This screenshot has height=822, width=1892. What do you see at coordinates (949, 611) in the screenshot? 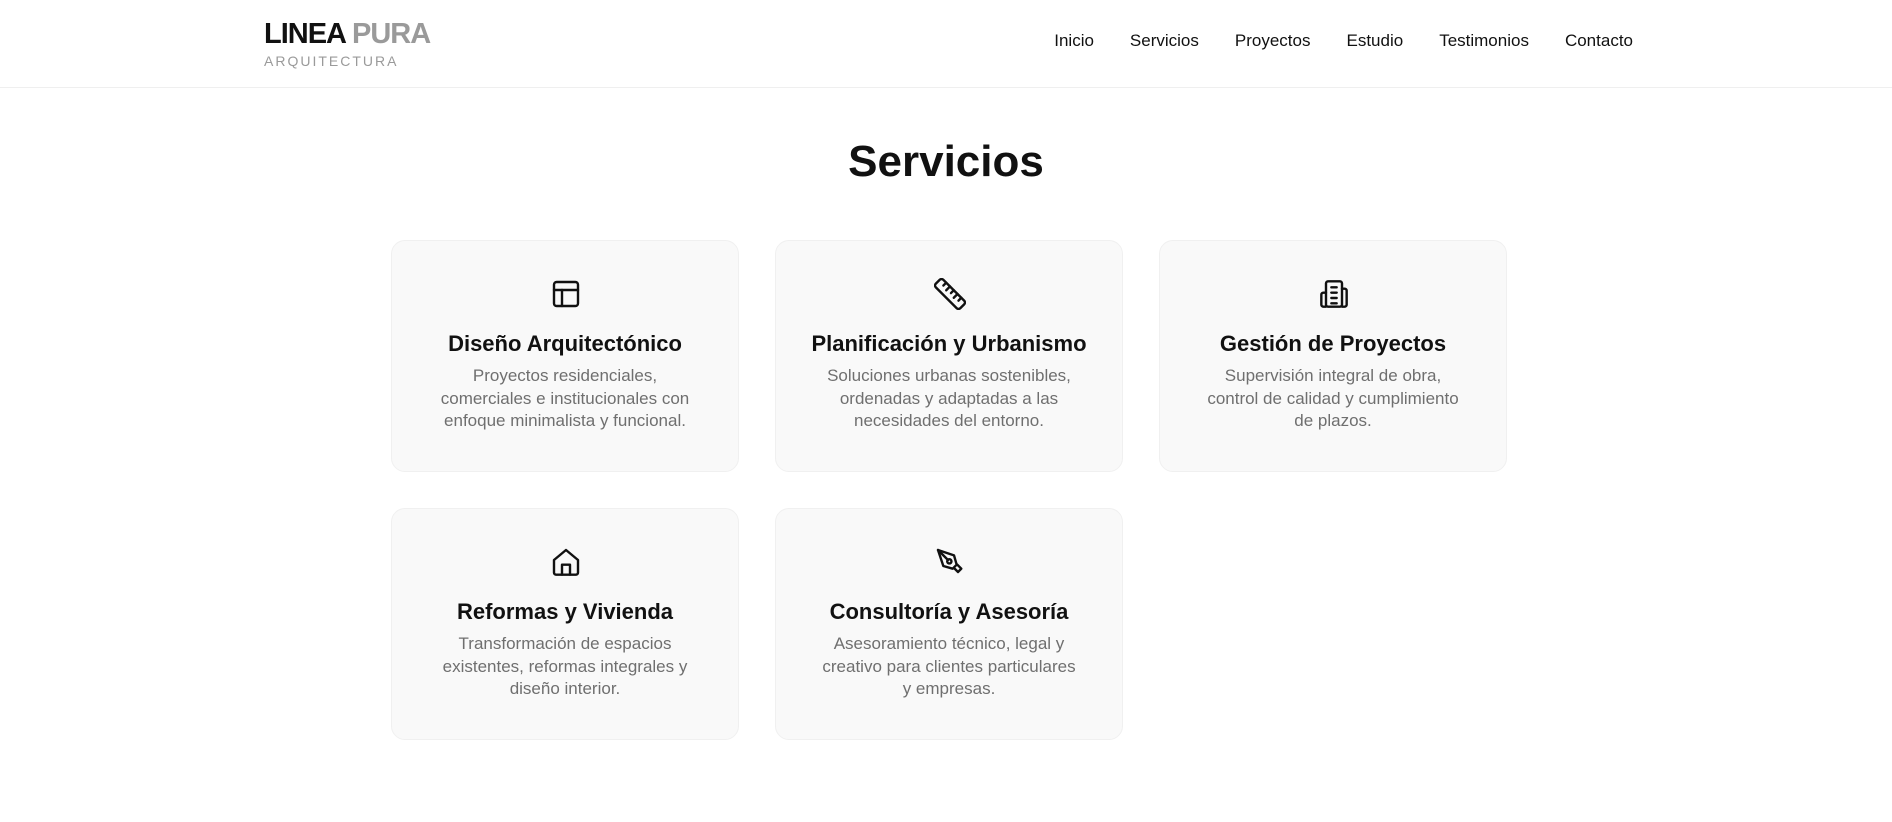
I see `card-title: Consultoría y Asesoría` at bounding box center [949, 611].